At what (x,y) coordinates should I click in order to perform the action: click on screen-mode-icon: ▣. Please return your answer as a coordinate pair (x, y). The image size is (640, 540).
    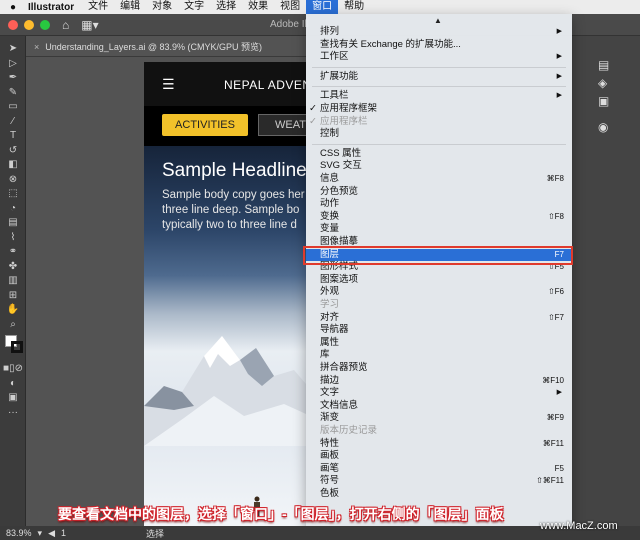
    Looking at the image, I should click on (13, 398).